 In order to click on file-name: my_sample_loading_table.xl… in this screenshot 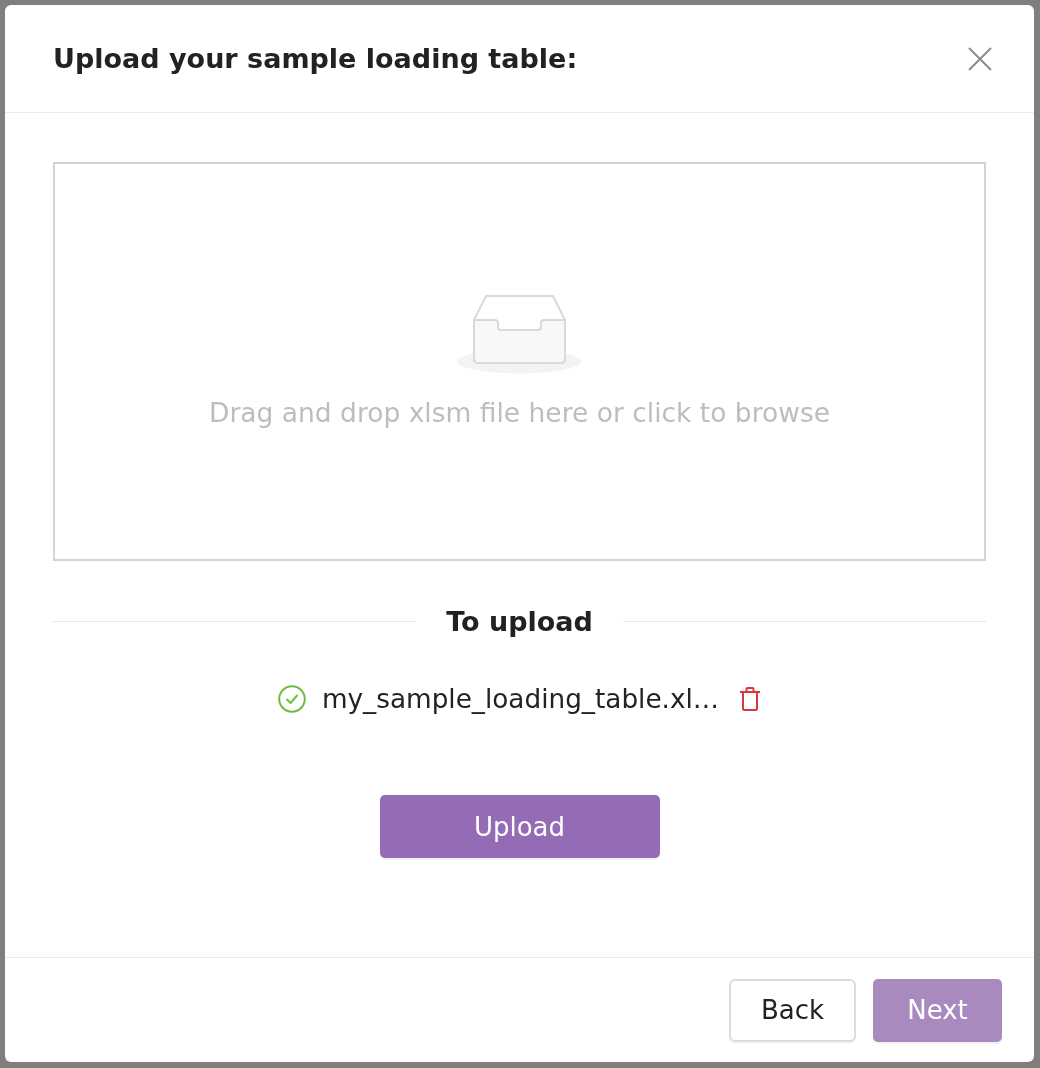, I will do `click(520, 699)`.